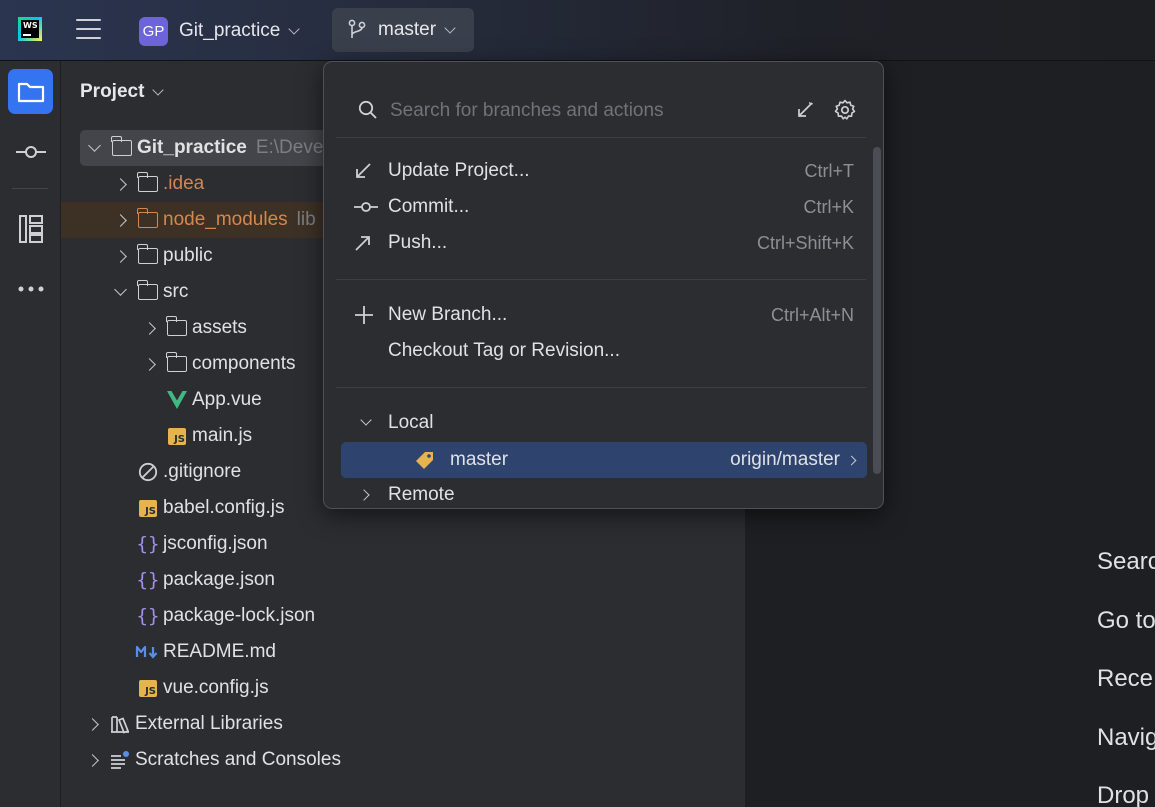  Describe the element at coordinates (845, 110) in the screenshot. I see `gear-icon` at that location.